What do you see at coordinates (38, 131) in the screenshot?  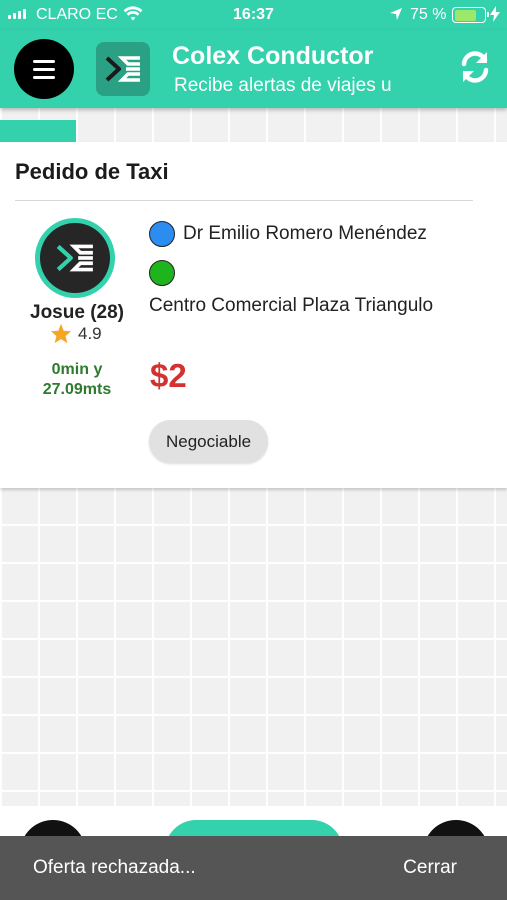 I see `progress-fill` at bounding box center [38, 131].